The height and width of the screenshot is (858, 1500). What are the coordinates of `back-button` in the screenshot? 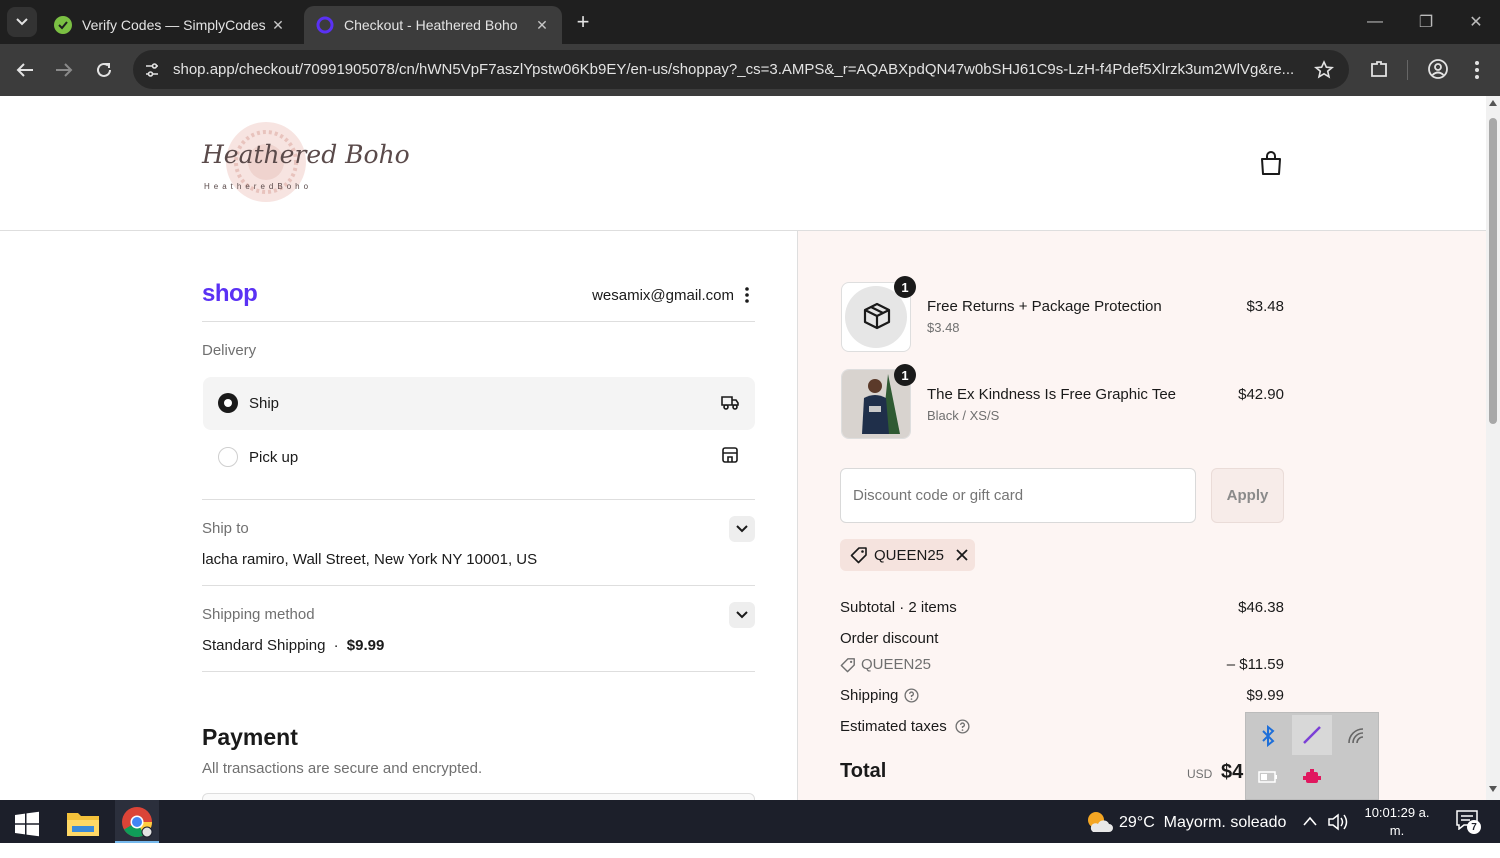 It's located at (25, 70).